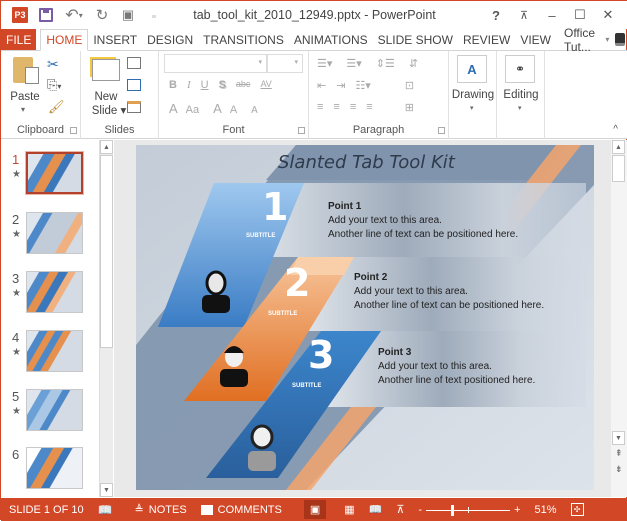 Image resolution: width=627 pixels, height=521 pixels. What do you see at coordinates (74, 15) in the screenshot?
I see `undo-icon: ↶ ▾` at bounding box center [74, 15].